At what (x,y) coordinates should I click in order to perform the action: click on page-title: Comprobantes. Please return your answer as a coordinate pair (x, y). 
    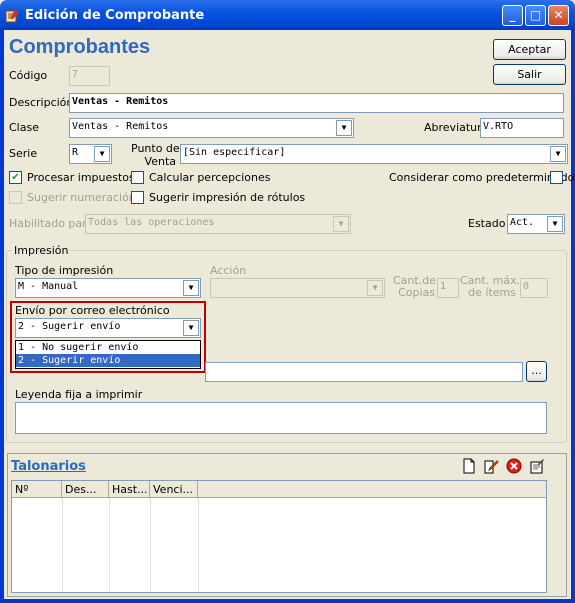
    Looking at the image, I should click on (80, 47).